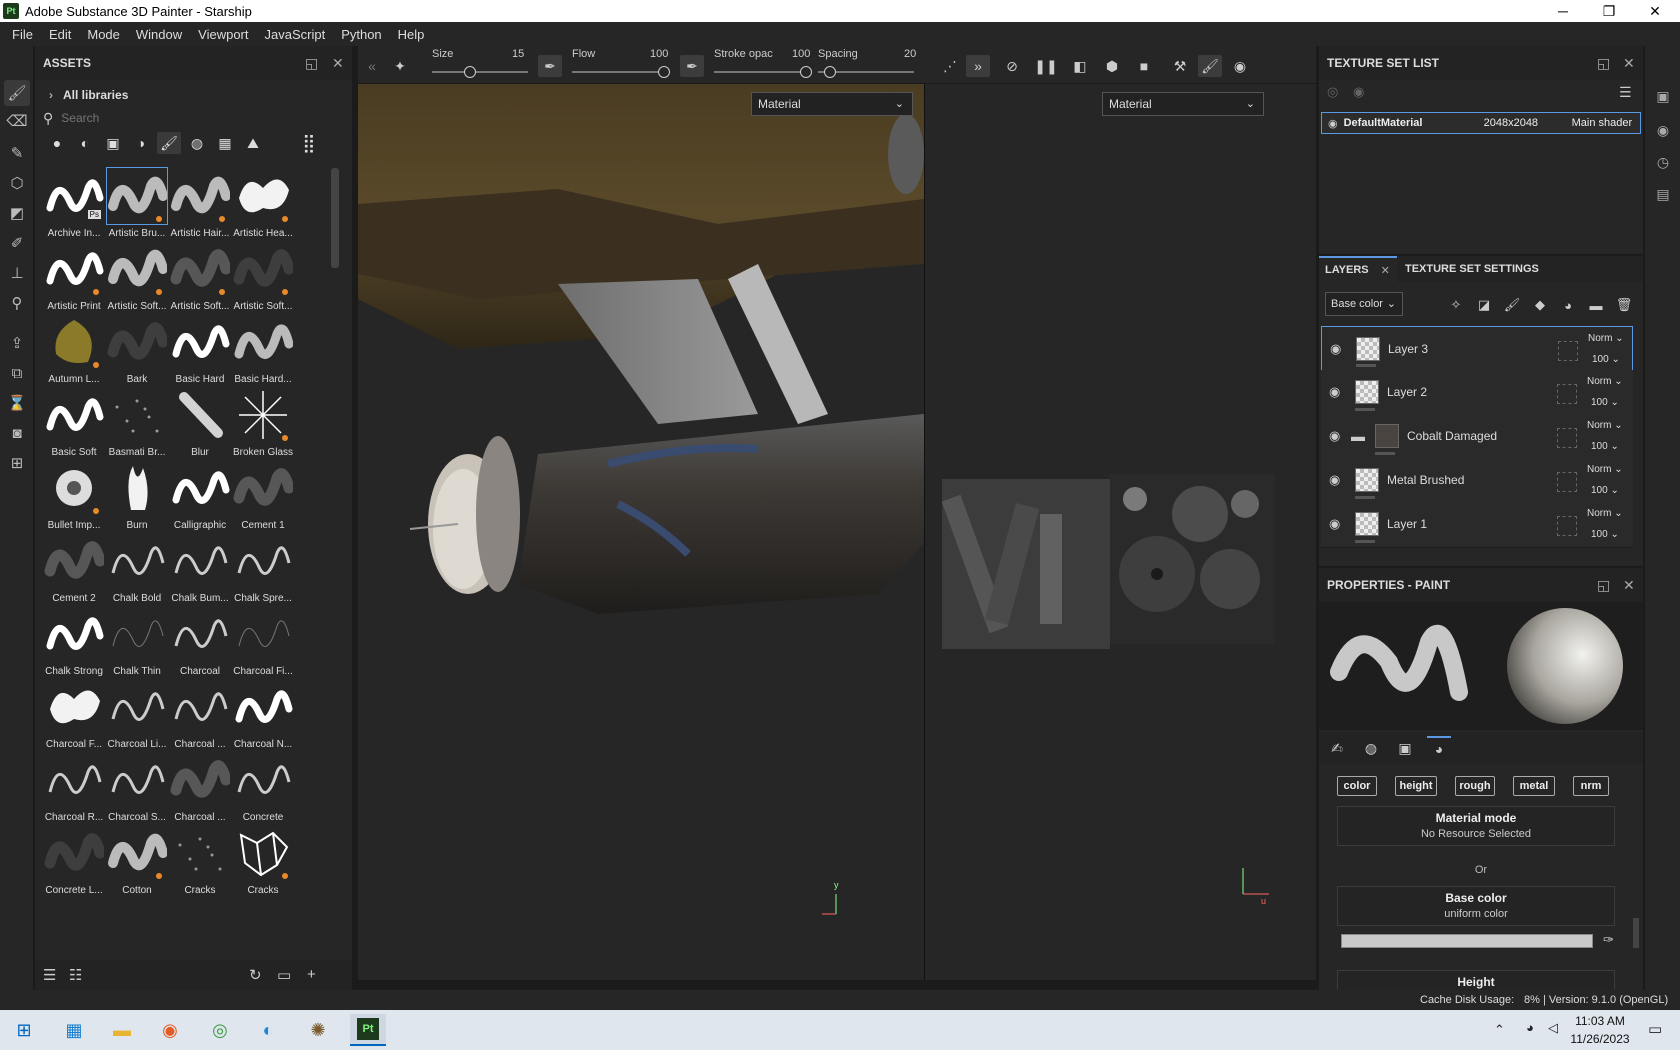 This screenshot has height=1050, width=1680. Describe the element at coordinates (1530, 1027) in the screenshot. I see `network-icon: ◕` at that location.